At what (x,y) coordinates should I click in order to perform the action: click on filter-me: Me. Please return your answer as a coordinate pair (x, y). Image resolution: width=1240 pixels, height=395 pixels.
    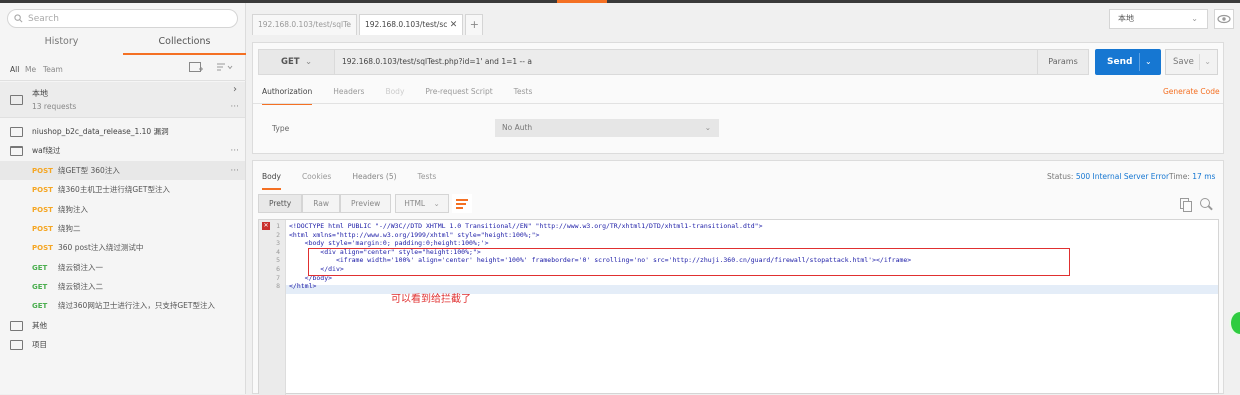
    Looking at the image, I should click on (30, 69).